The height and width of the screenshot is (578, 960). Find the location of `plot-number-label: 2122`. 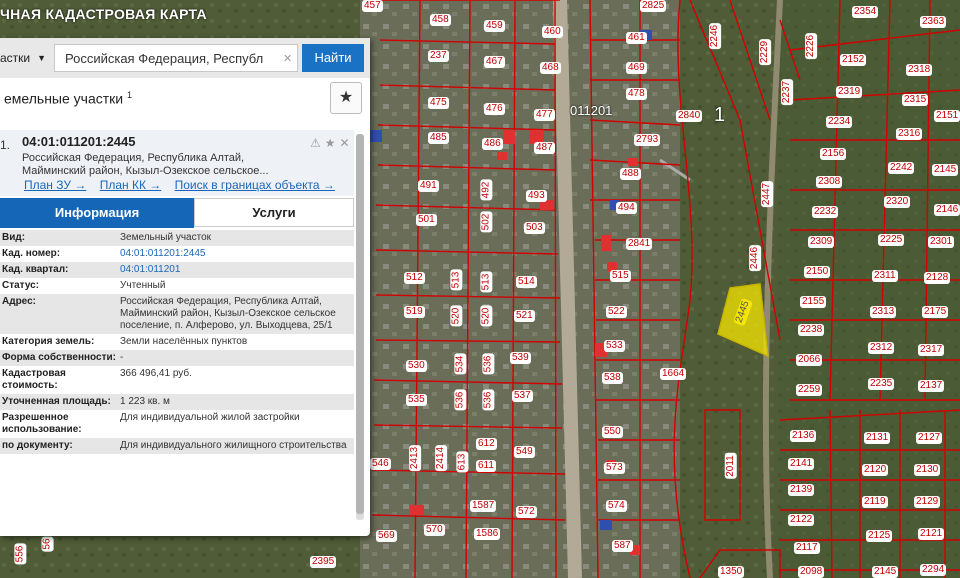

plot-number-label: 2122 is located at coordinates (801, 520).